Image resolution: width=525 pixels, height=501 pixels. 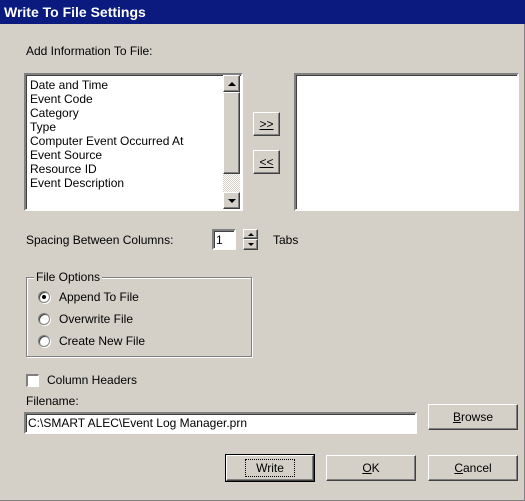 I want to click on cancel-button: Cancel, so click(x=473, y=468).